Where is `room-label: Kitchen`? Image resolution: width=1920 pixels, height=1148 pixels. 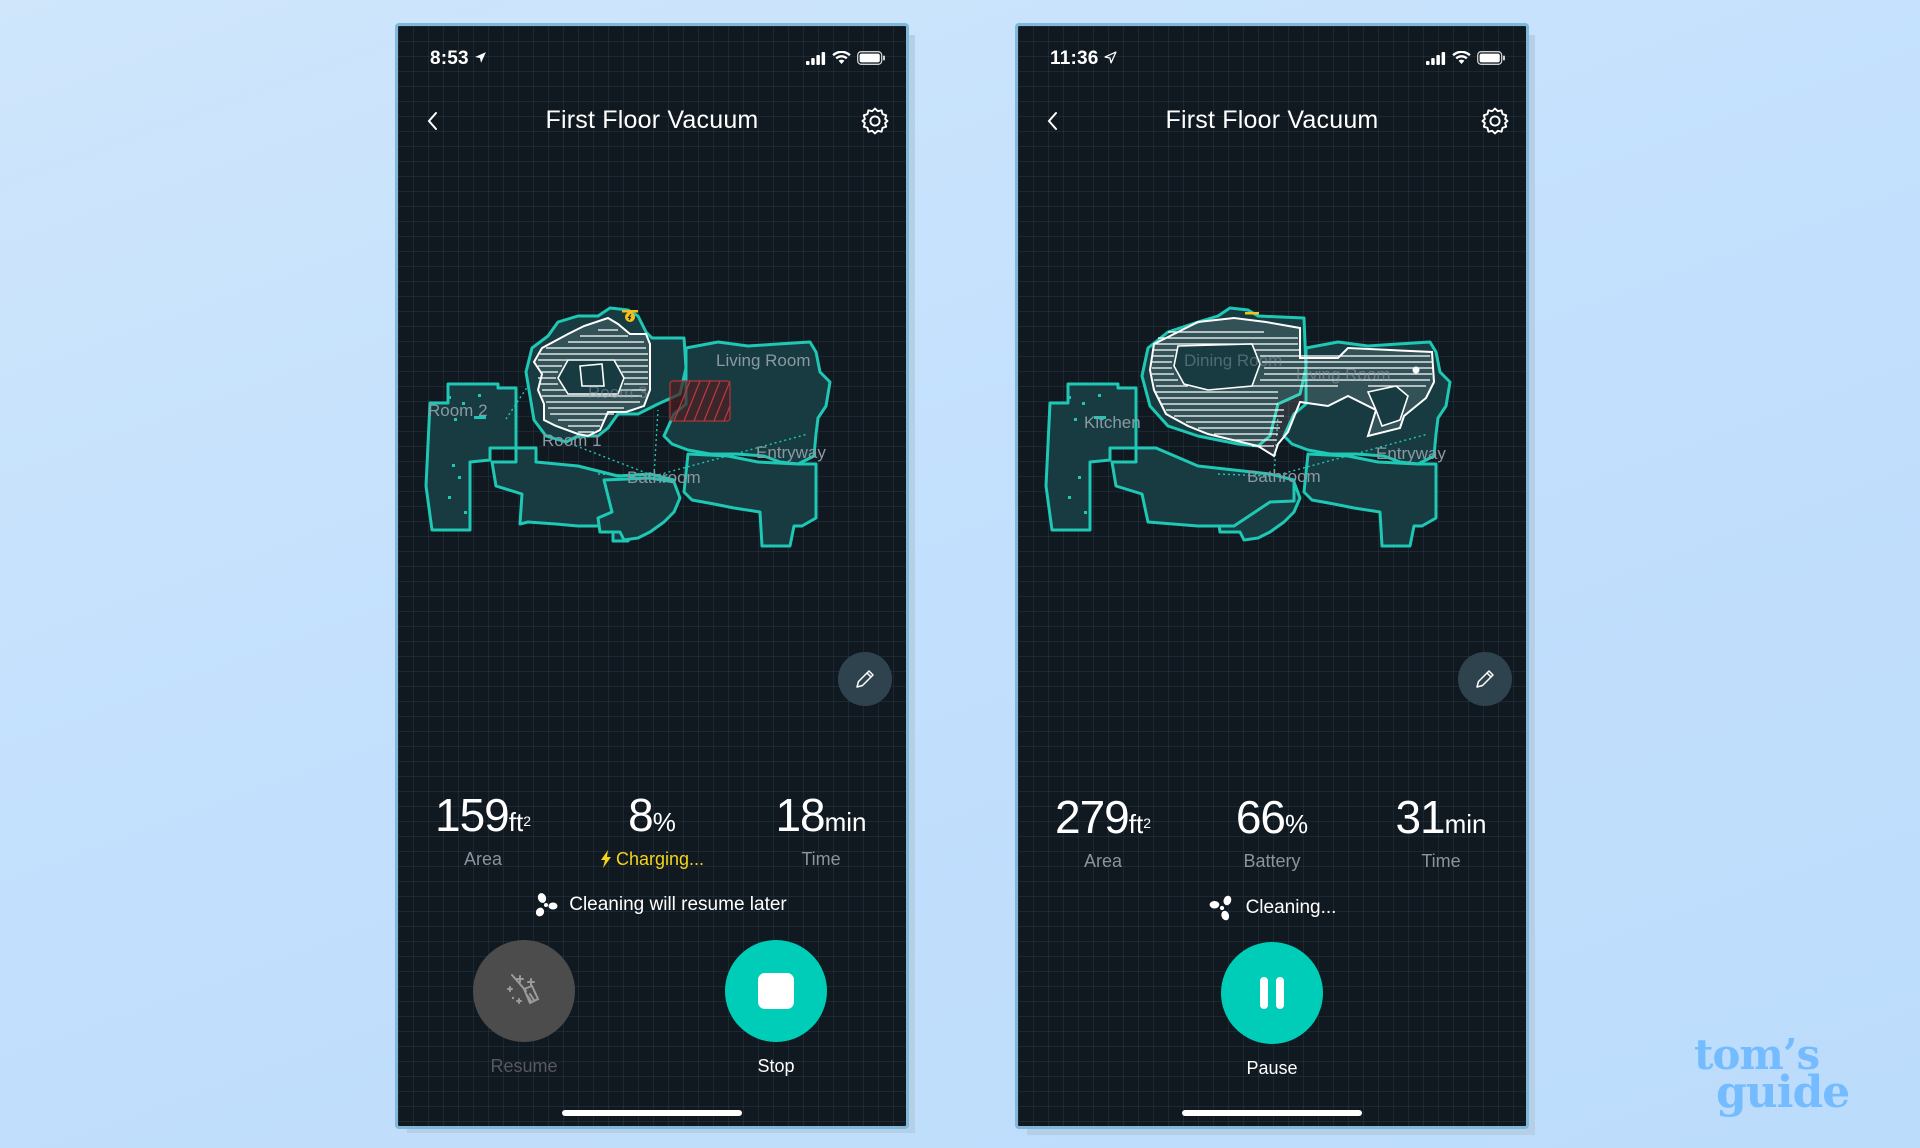 room-label: Kitchen is located at coordinates (1112, 422).